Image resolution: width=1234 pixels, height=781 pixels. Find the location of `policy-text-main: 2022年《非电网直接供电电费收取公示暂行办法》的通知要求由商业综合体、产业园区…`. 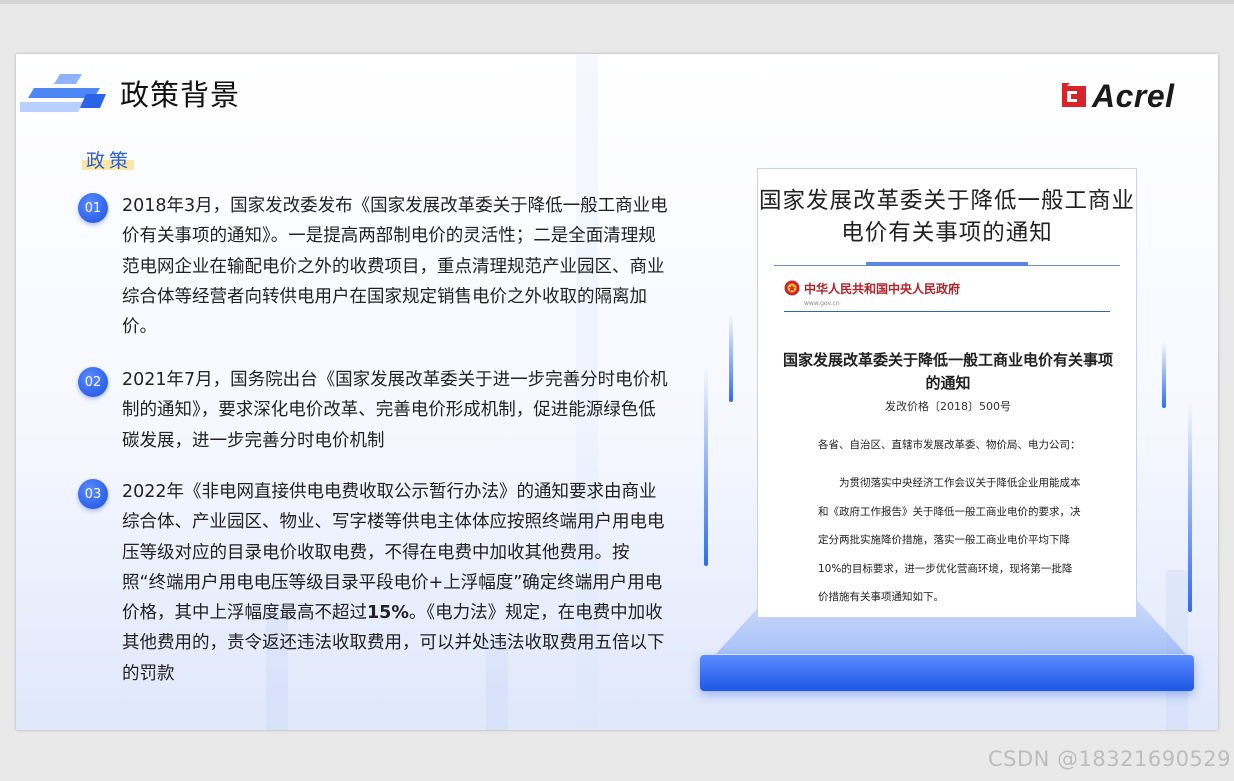

policy-text-main: 2022年《非电网直接供电电费收取公示暂行办法》的通知要求由商业综合体、产业园区… is located at coordinates (393, 553).